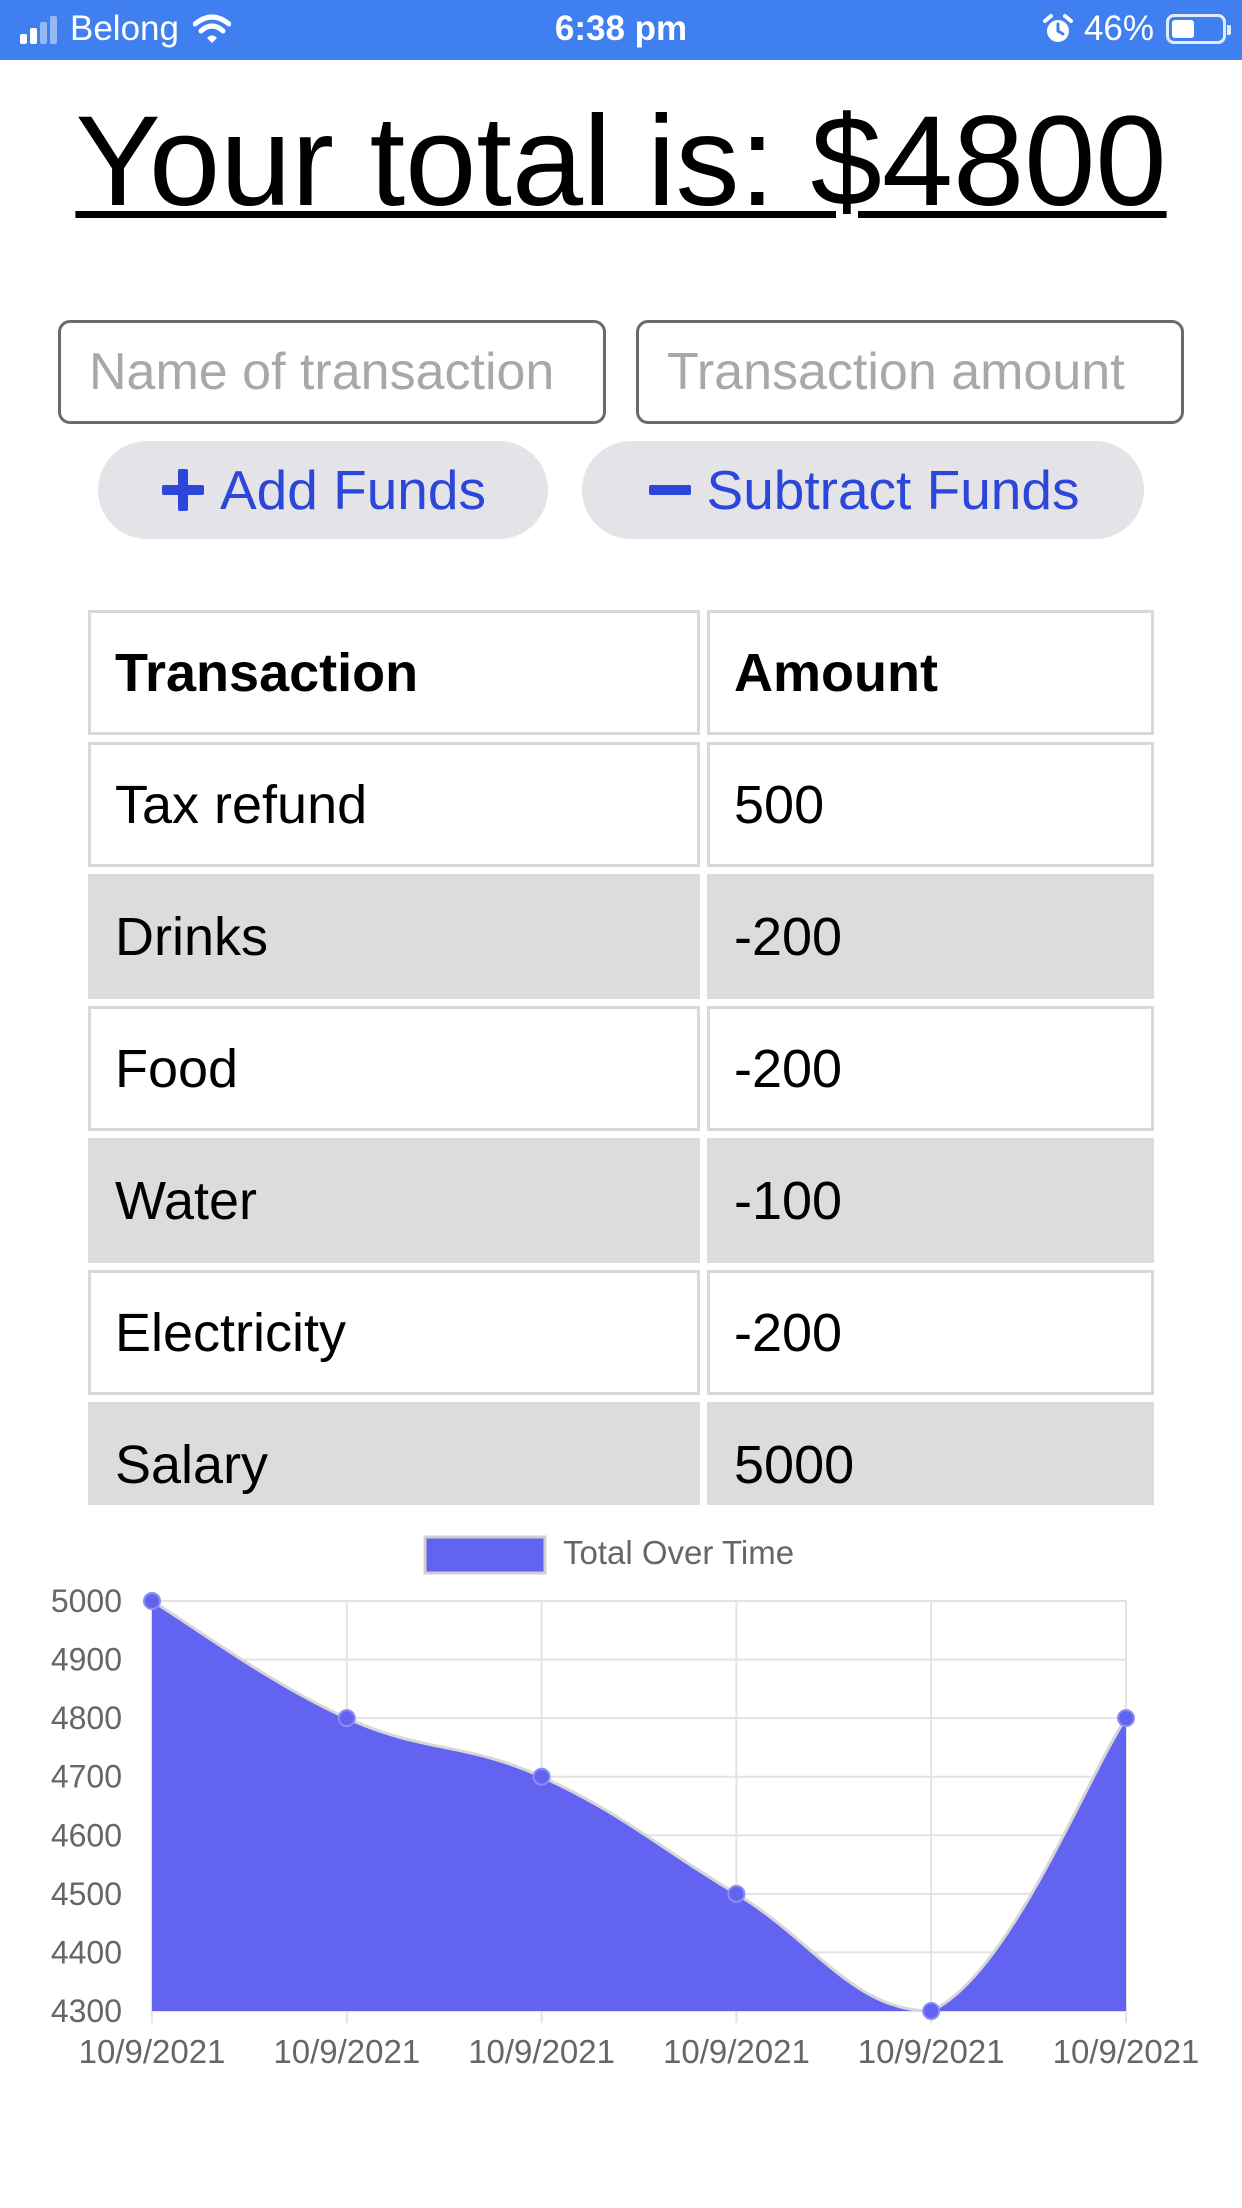 The height and width of the screenshot is (2208, 1242). What do you see at coordinates (394, 1332) in the screenshot?
I see `transaction-name-cell: Electricity` at bounding box center [394, 1332].